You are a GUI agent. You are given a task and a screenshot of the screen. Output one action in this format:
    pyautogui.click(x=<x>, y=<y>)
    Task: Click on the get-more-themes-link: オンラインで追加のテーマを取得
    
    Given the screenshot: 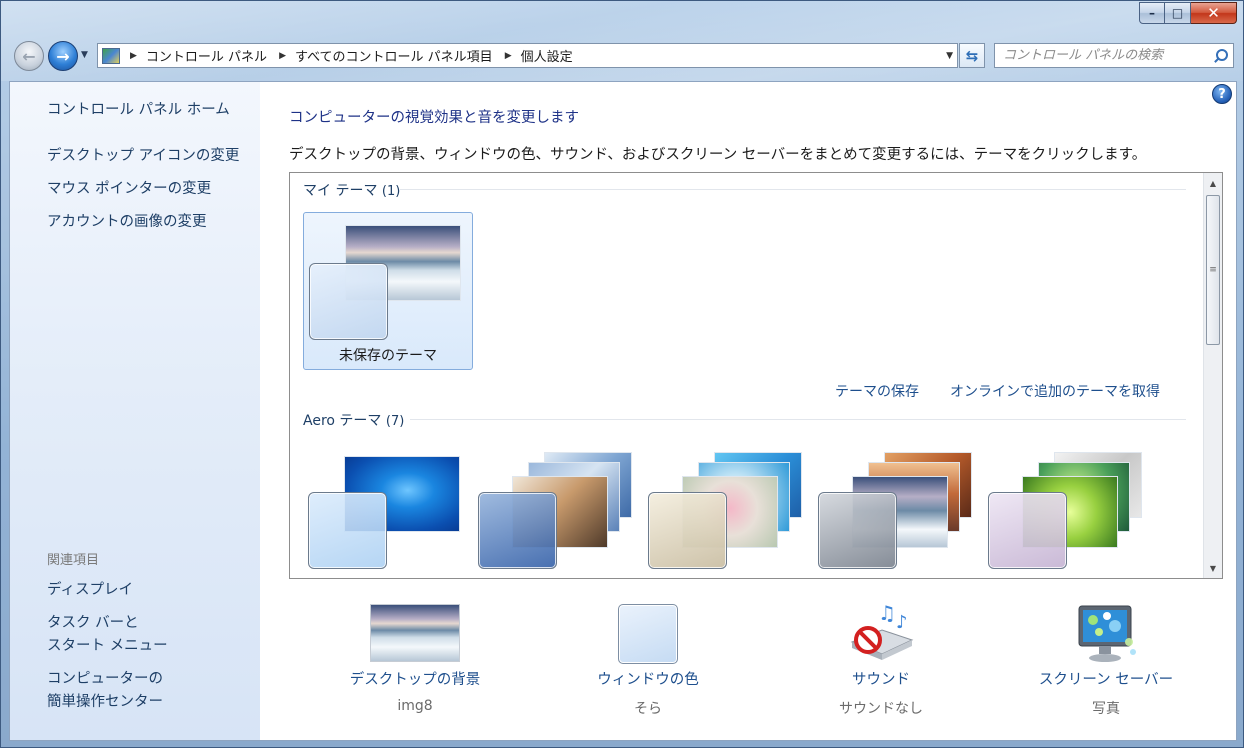 What is the action you would take?
    pyautogui.click(x=1055, y=391)
    